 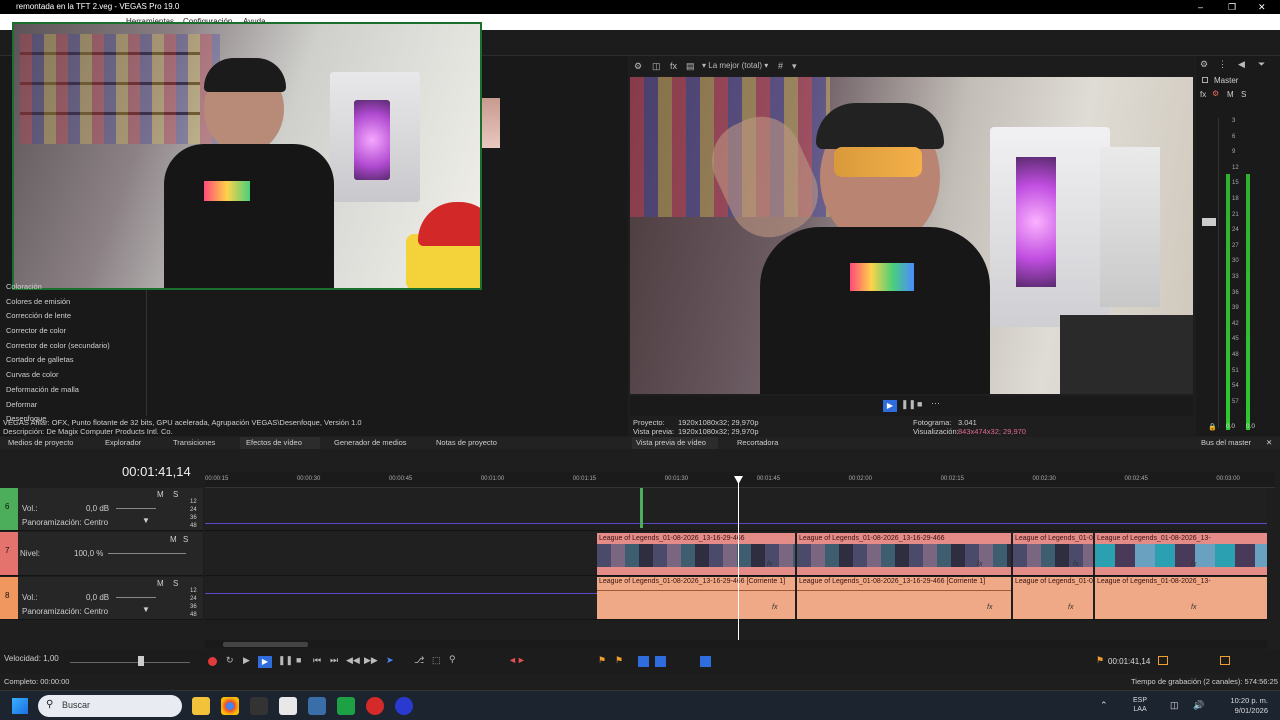 What do you see at coordinates (1205, 80) in the screenshot?
I see `checkbox` at bounding box center [1205, 80].